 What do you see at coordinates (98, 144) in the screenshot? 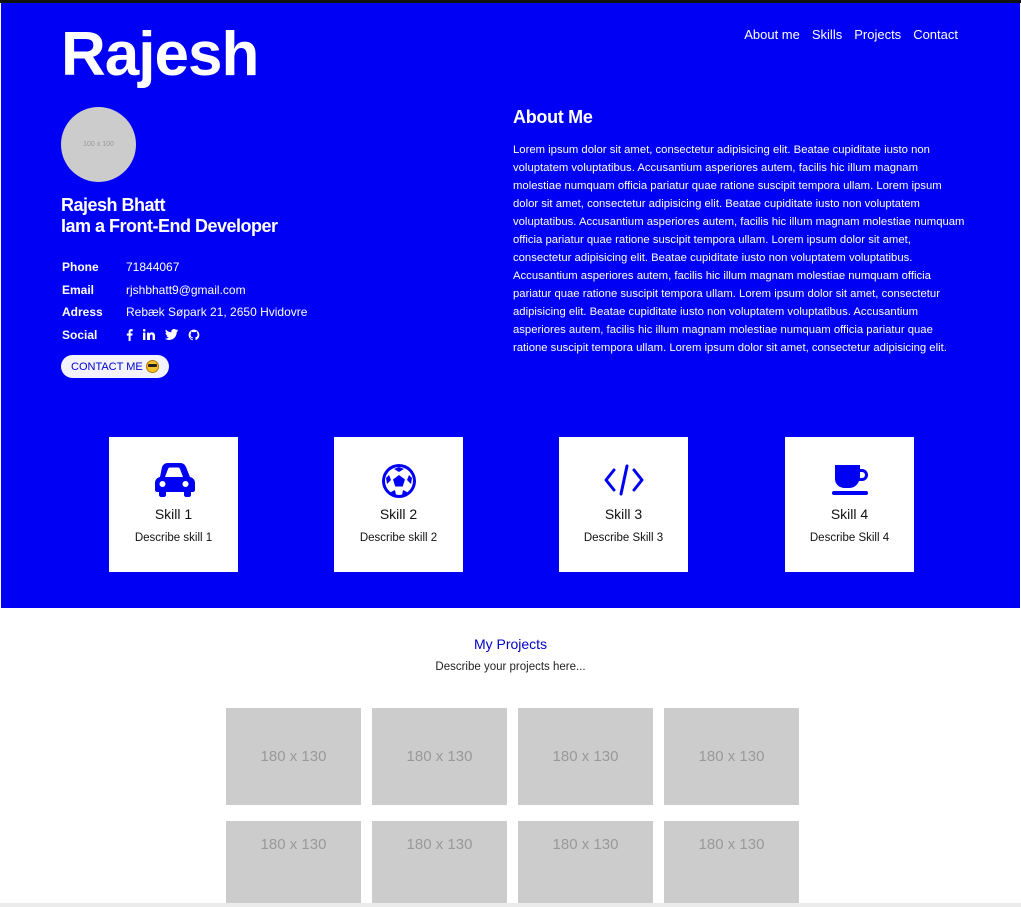
I see `avatar: 100 x 100` at bounding box center [98, 144].